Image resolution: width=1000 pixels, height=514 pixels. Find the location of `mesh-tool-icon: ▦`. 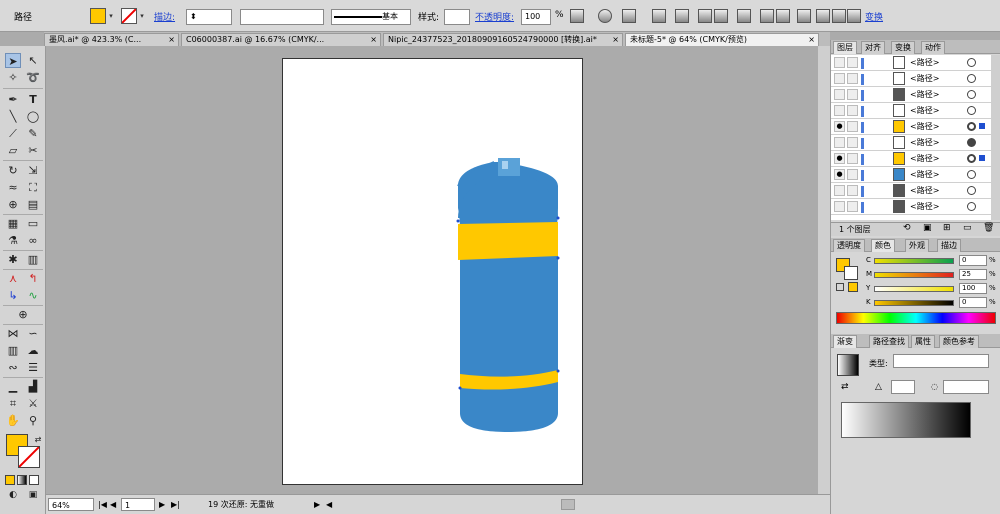

mesh-tool-icon: ▦ is located at coordinates (13, 223).